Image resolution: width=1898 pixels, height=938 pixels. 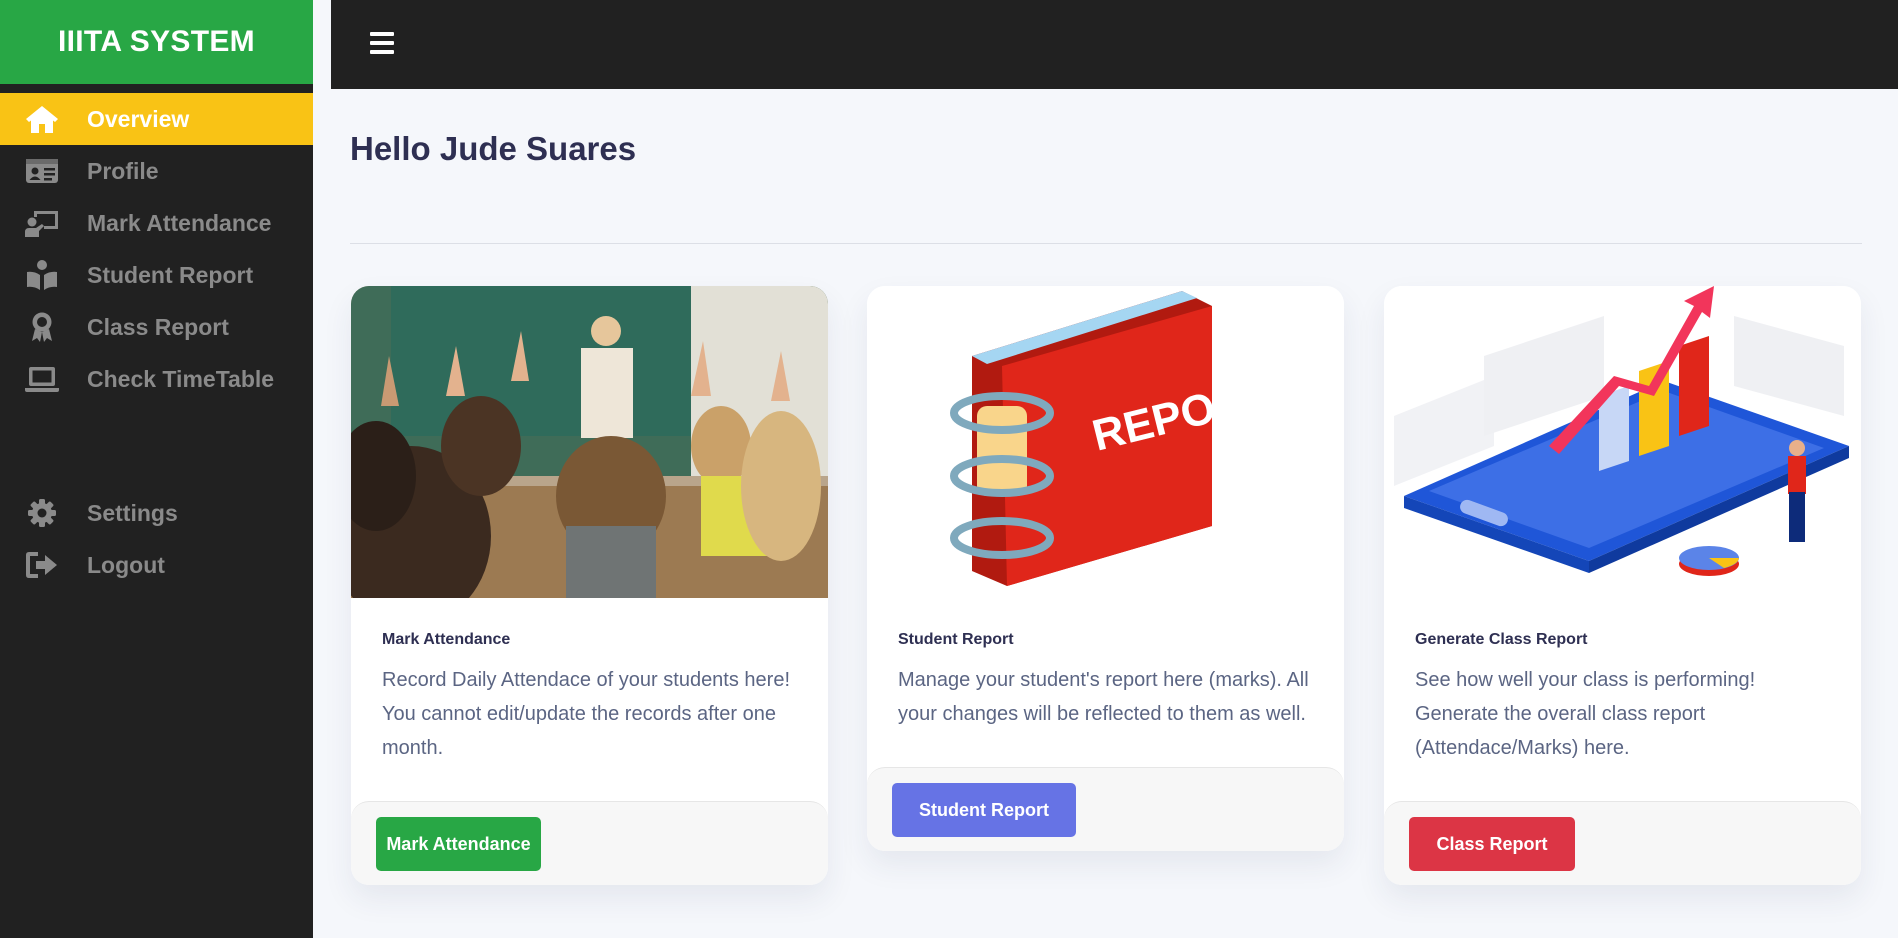 I want to click on brand-logo-text: IIITA SYSTEM, so click(x=156, y=42).